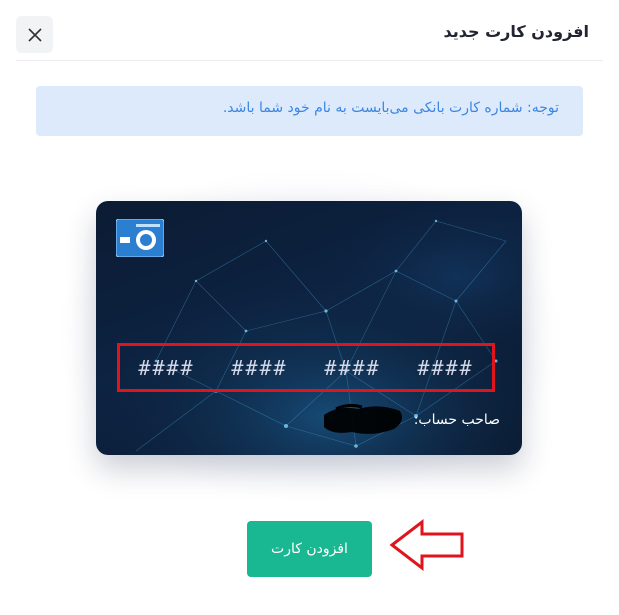  I want to click on modal-title: افزودن کارت جدید, so click(516, 31).